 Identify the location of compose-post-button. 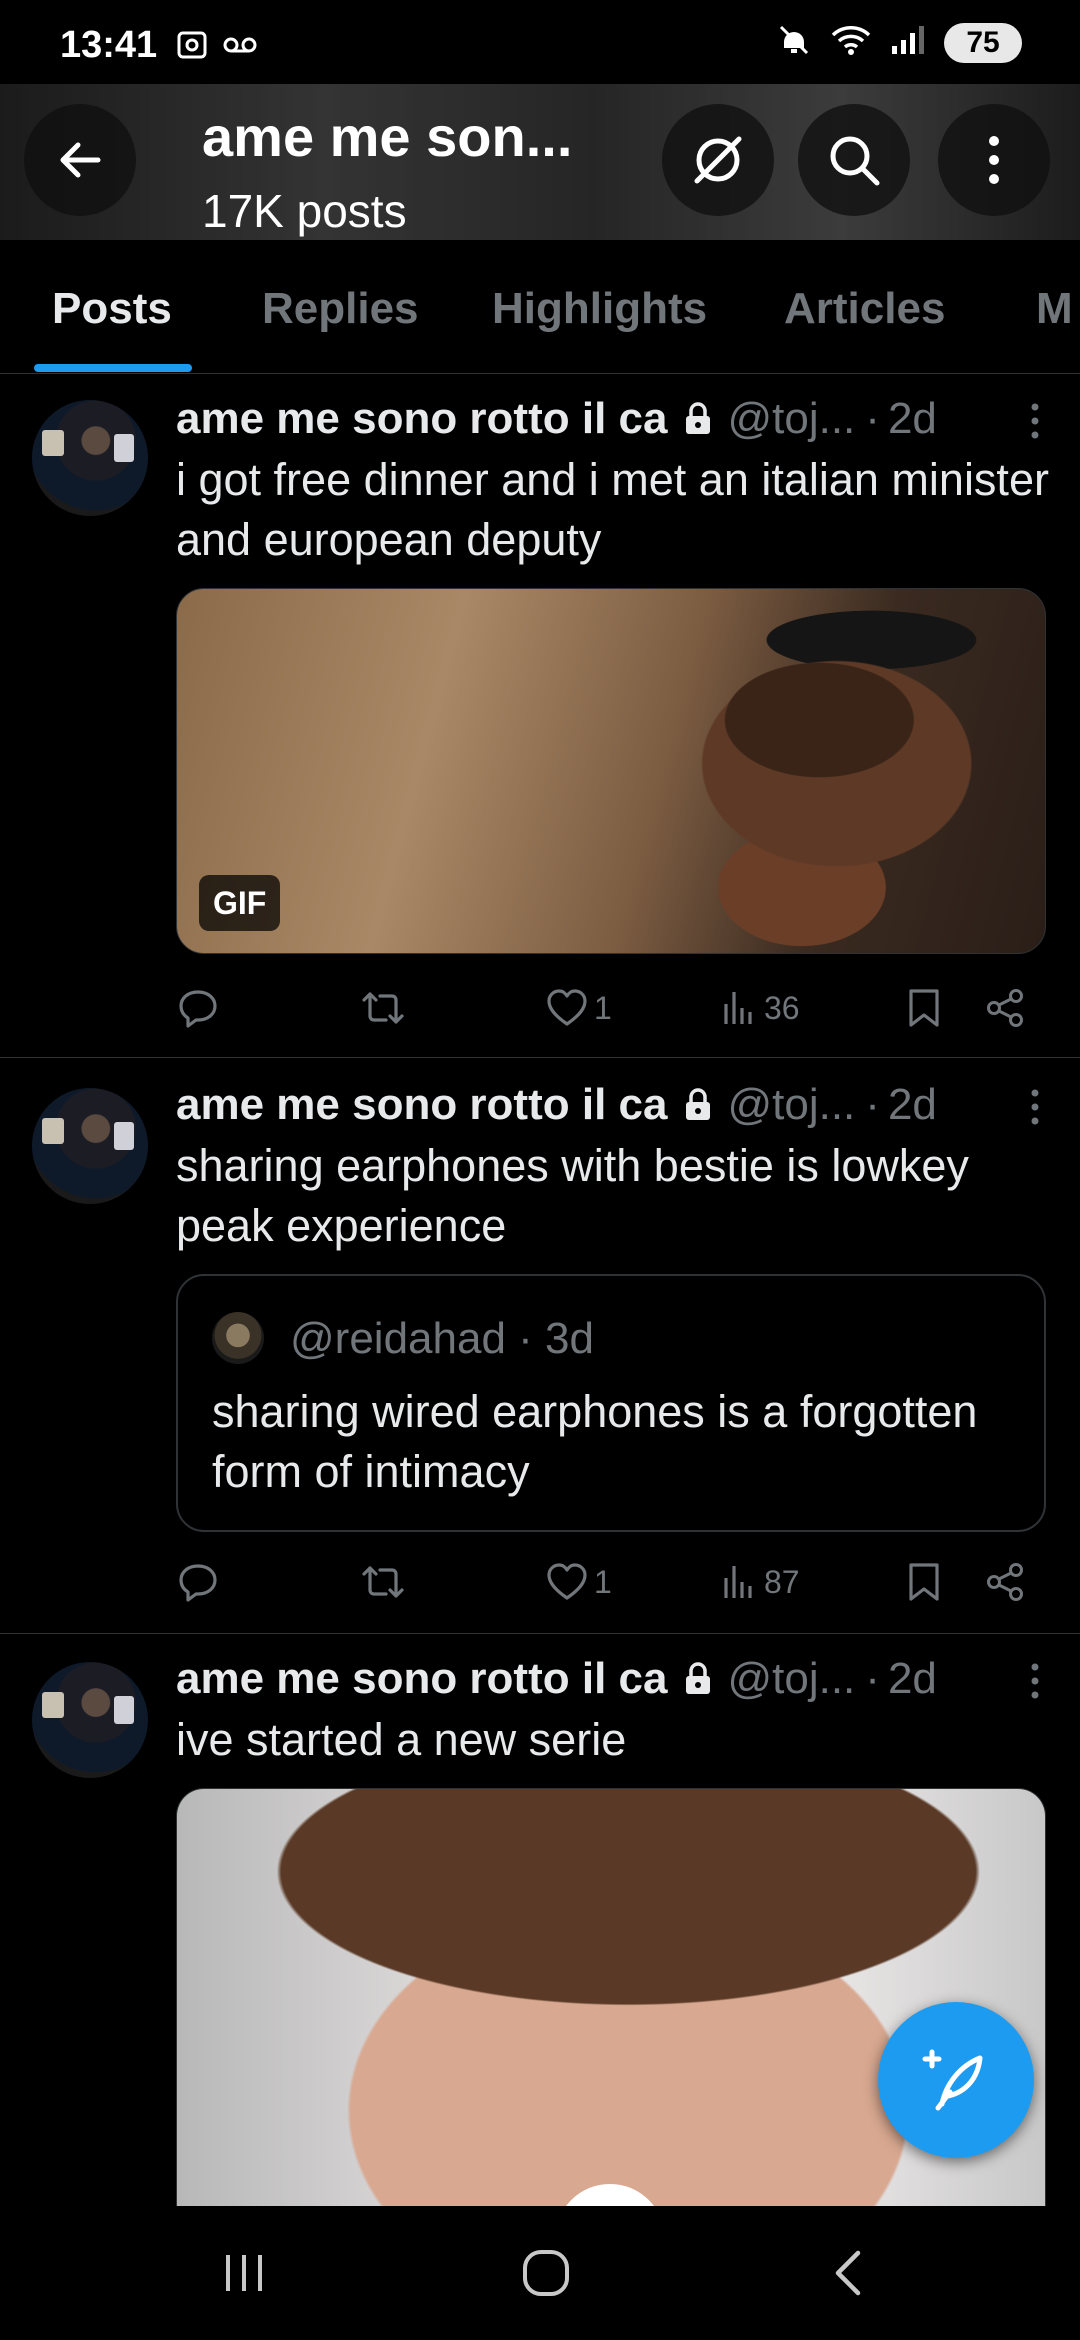
(956, 2080).